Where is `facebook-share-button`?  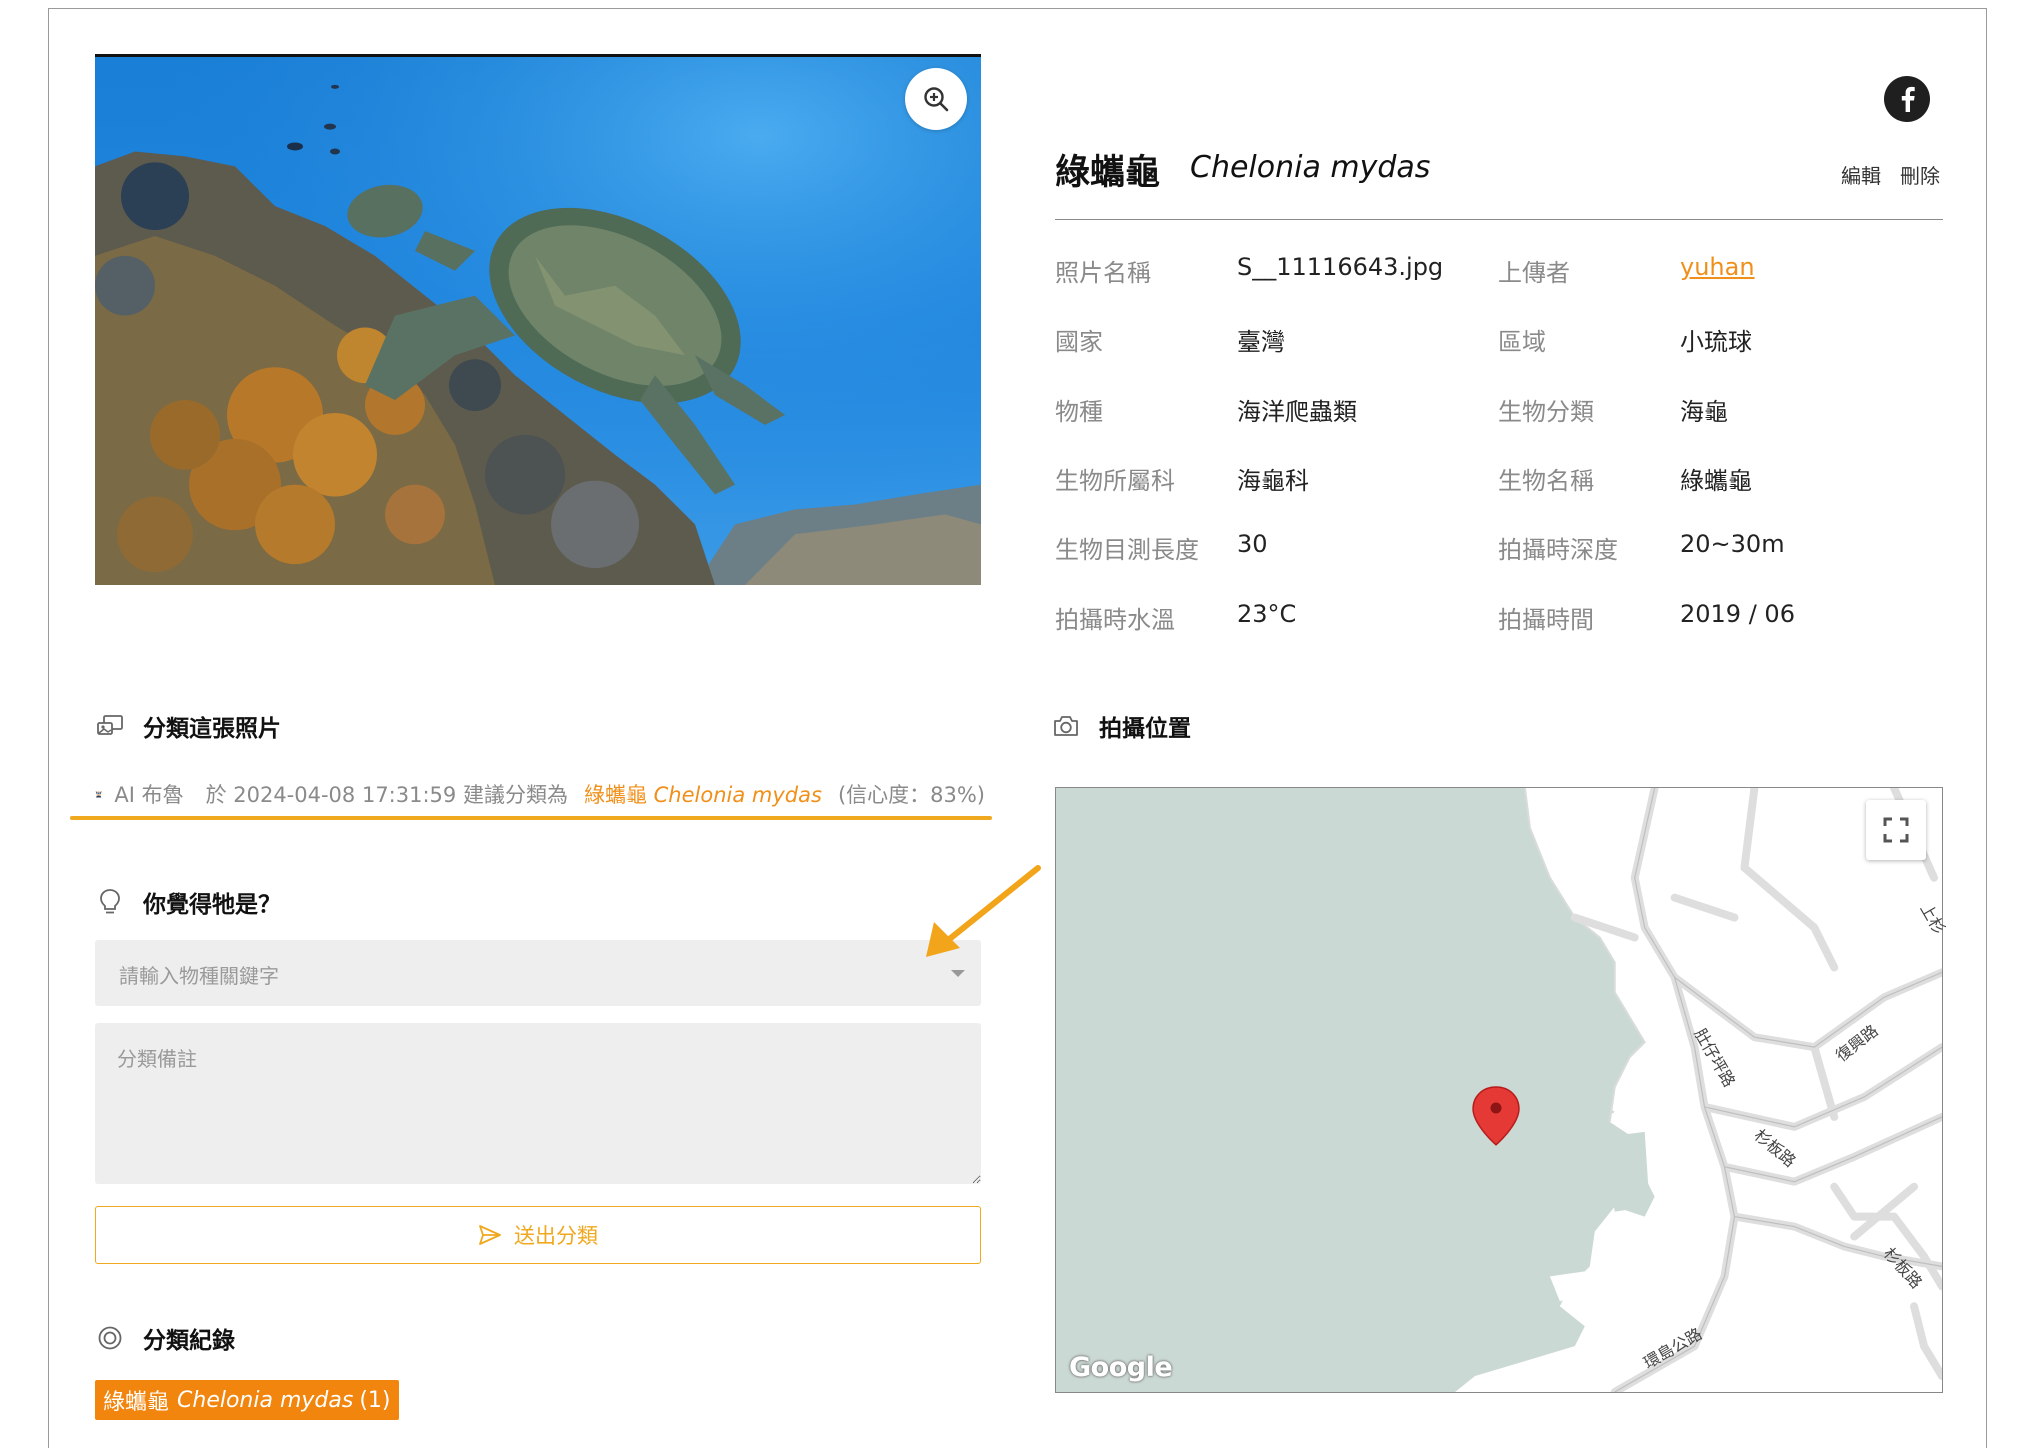 facebook-share-button is located at coordinates (1907, 99).